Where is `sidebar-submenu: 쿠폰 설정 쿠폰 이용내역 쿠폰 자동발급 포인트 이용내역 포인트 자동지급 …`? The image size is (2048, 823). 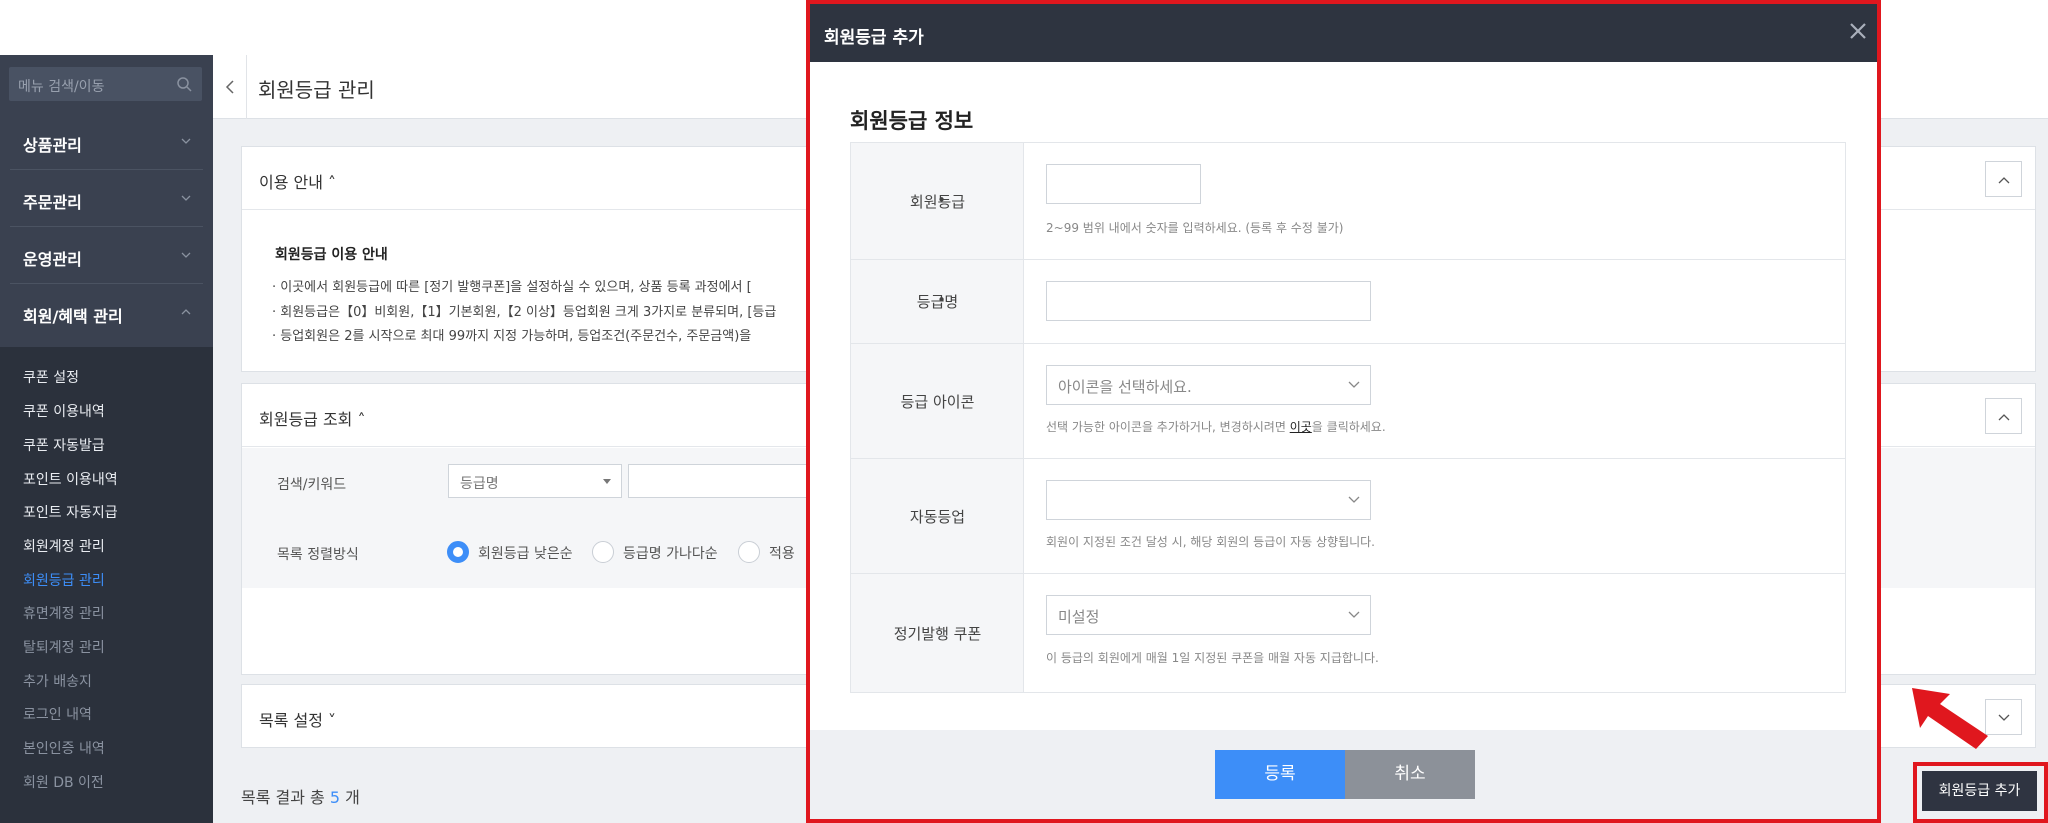 sidebar-submenu: 쿠폰 설정 쿠폰 이용내역 쿠폰 자동발급 포인트 이용내역 포인트 자동지급 … is located at coordinates (106, 585).